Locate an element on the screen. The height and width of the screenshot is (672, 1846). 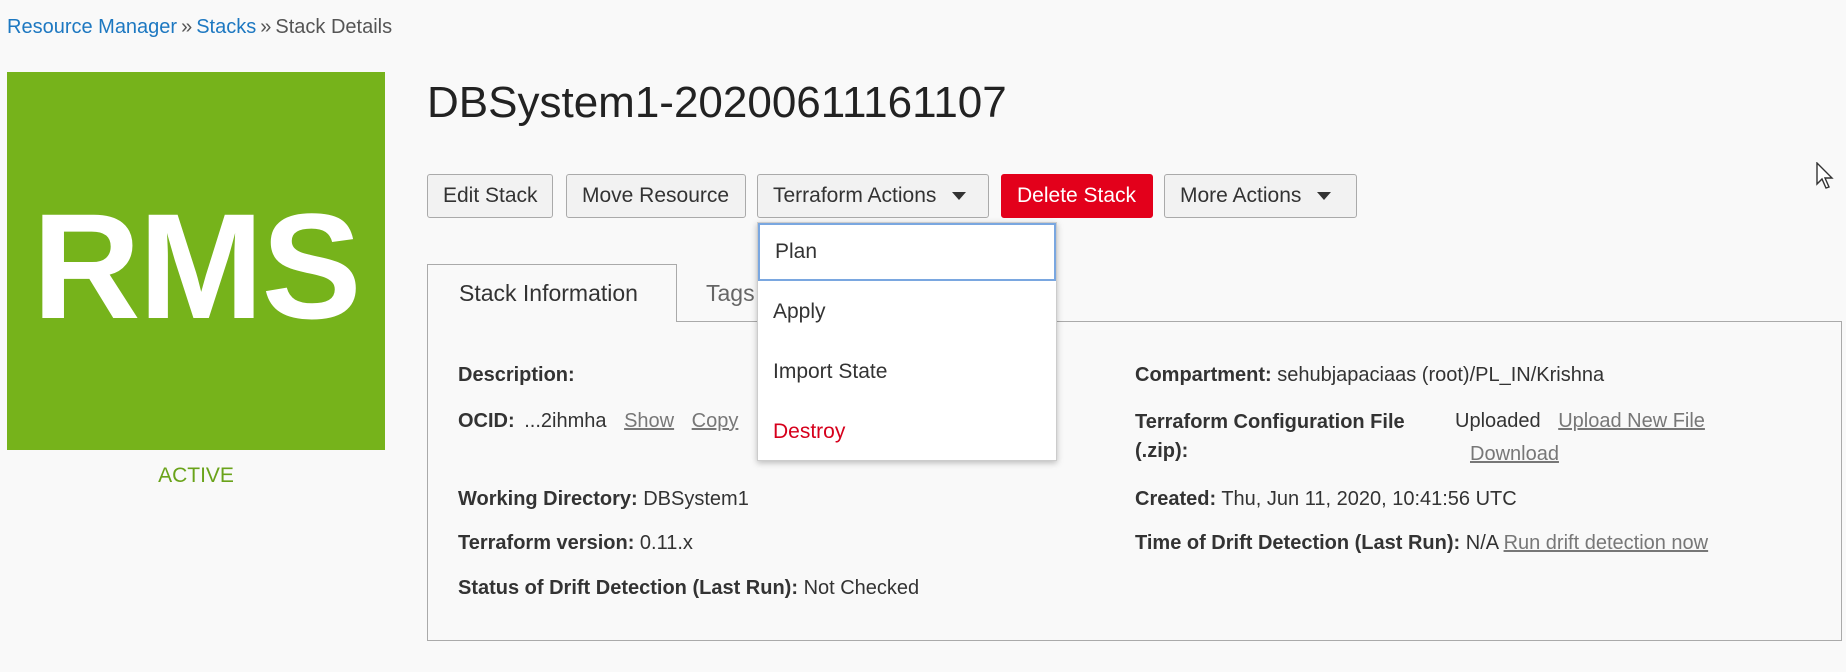
delete-stack-button: Delete Stack is located at coordinates (1077, 196).